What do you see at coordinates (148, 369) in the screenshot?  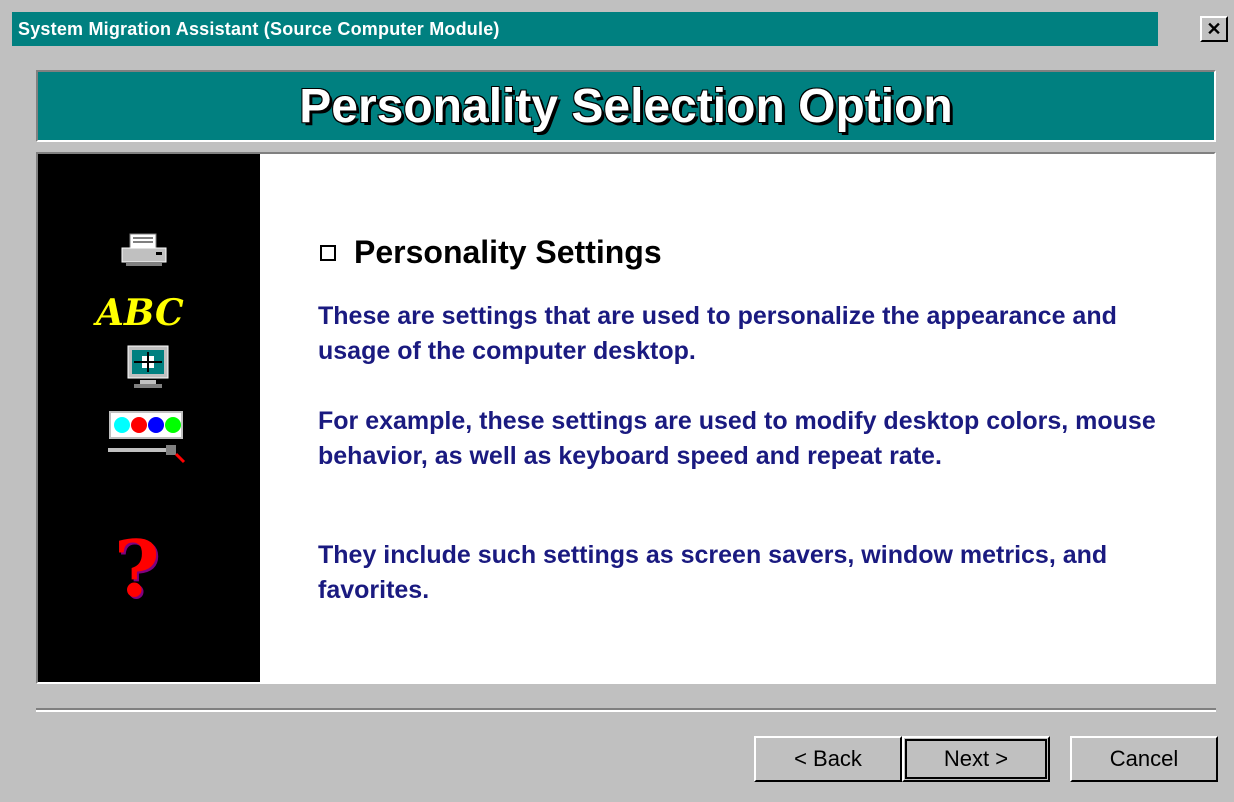 I see `monitor-icon` at bounding box center [148, 369].